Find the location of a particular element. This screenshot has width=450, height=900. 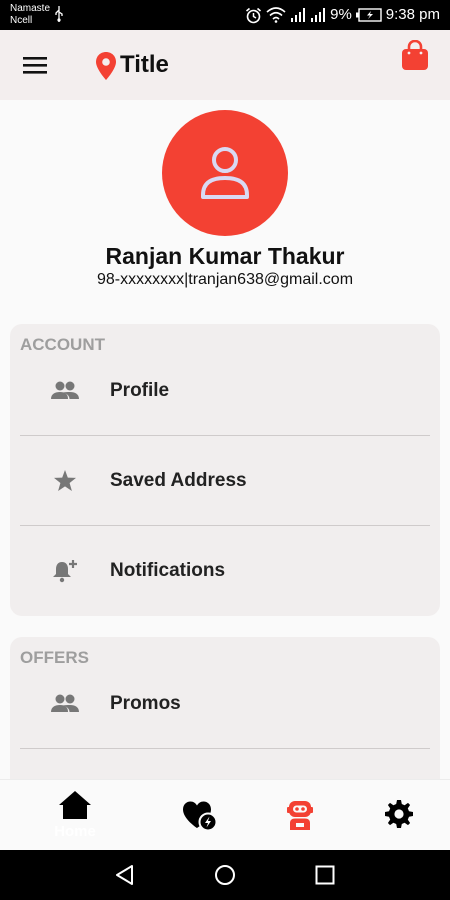

nav-home: Home is located at coordinates (75, 815).